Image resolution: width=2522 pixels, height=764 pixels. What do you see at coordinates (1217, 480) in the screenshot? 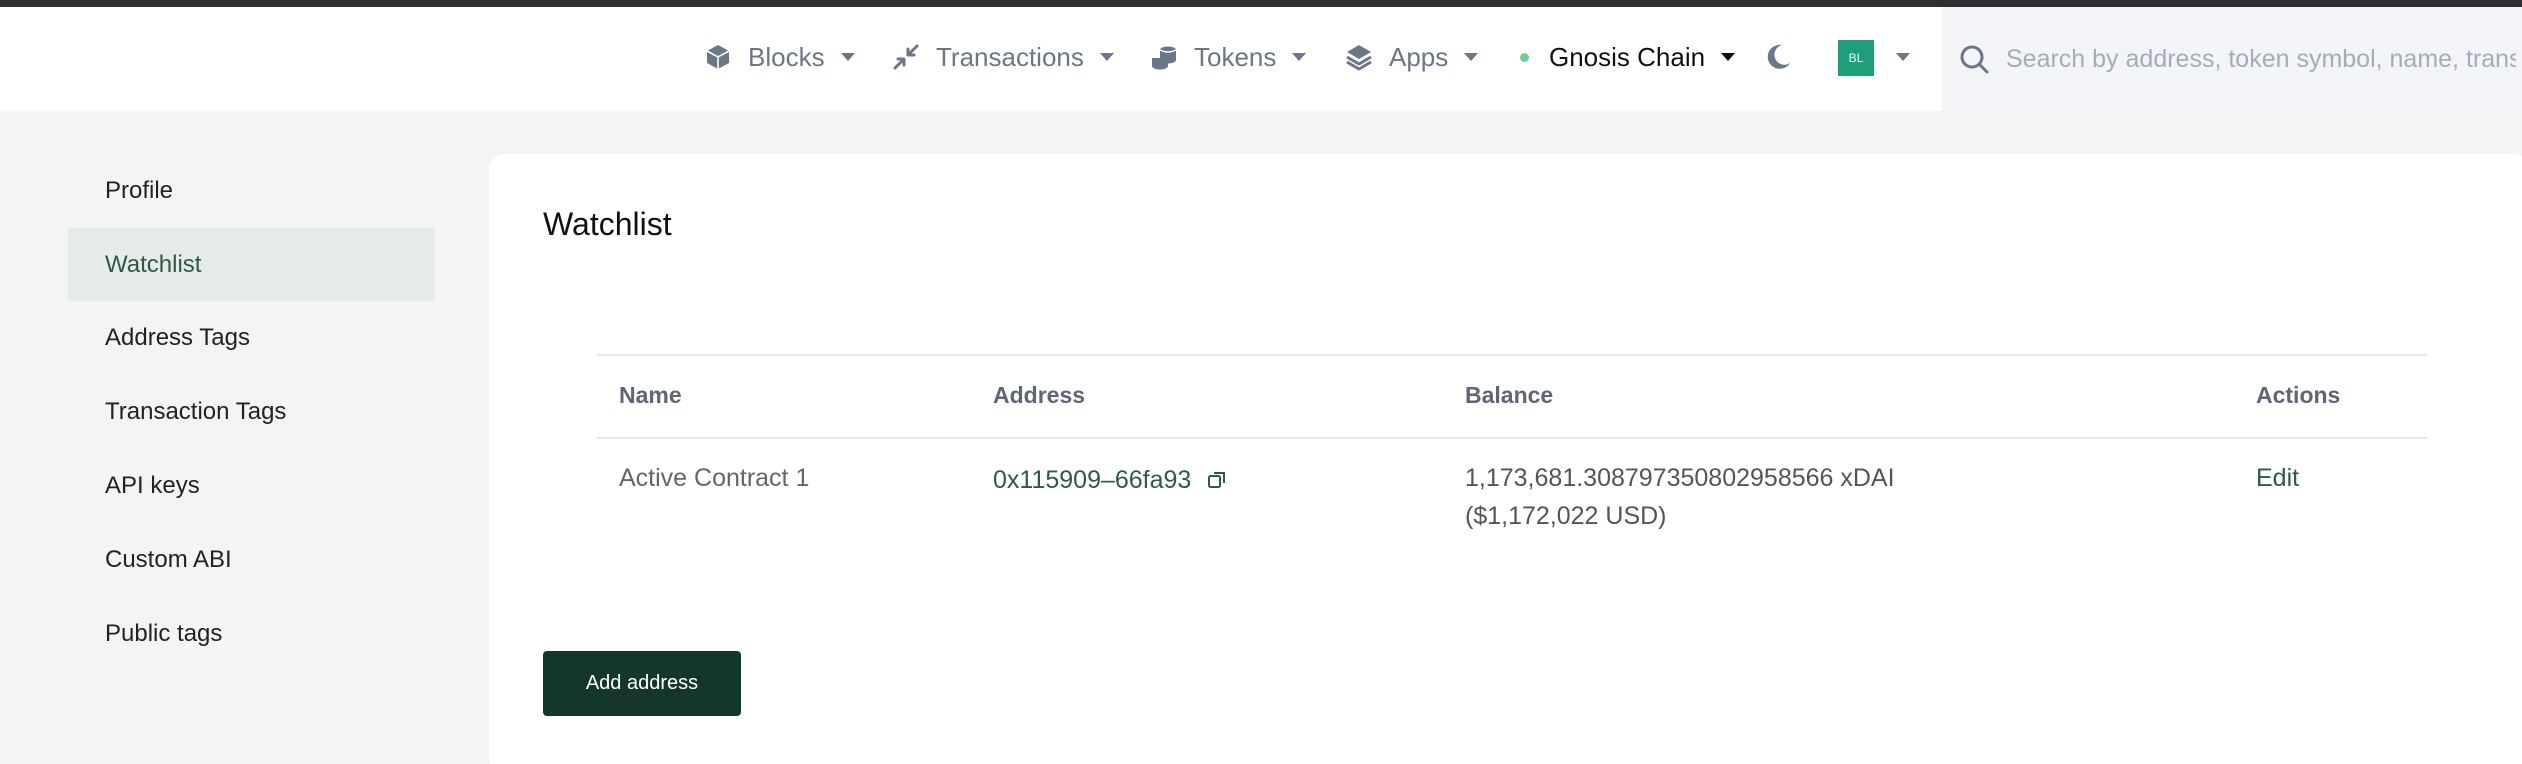
I see `copy-icon` at bounding box center [1217, 480].